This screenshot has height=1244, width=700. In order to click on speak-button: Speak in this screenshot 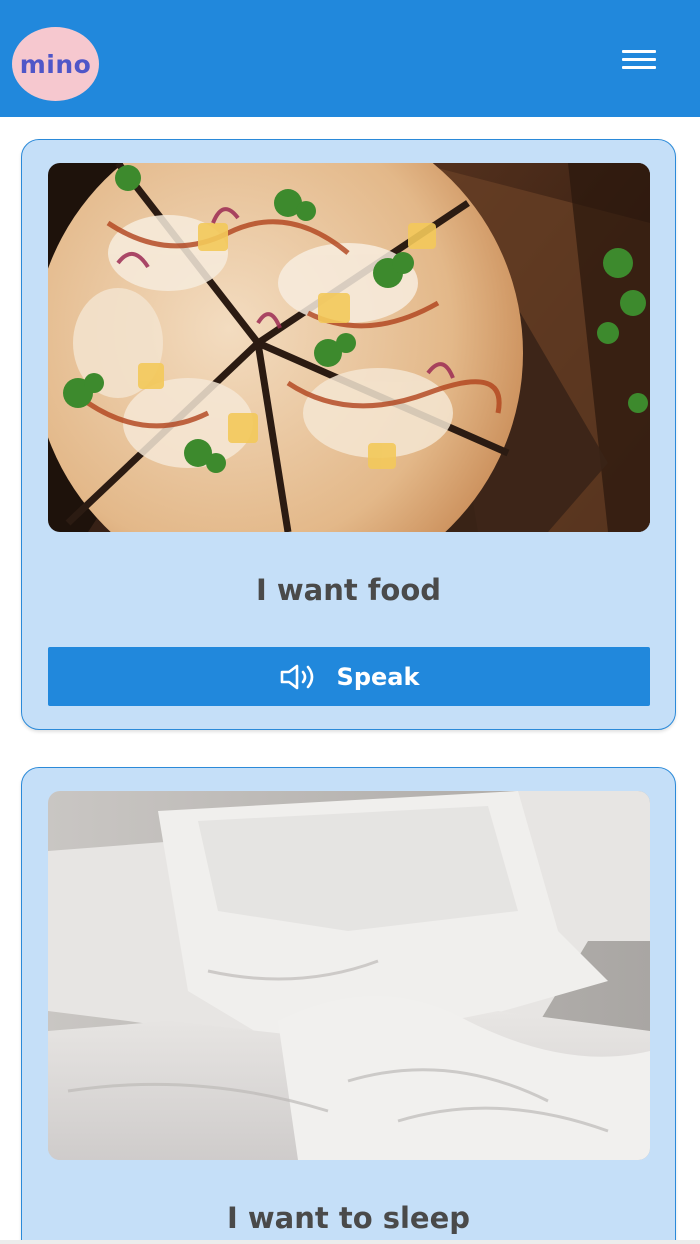, I will do `click(349, 676)`.